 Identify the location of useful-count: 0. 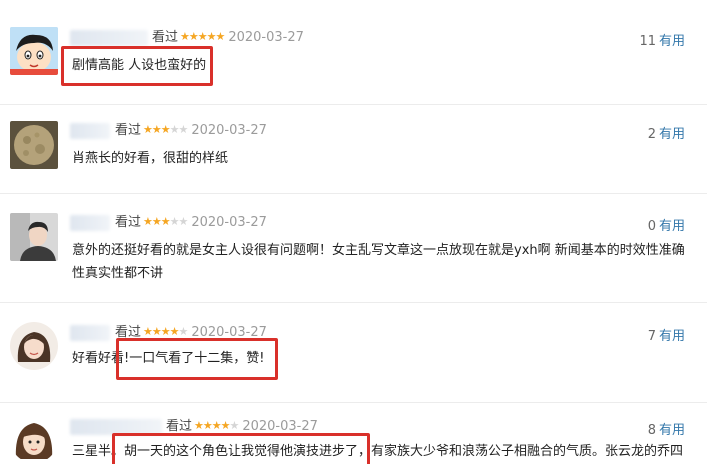
(651, 226).